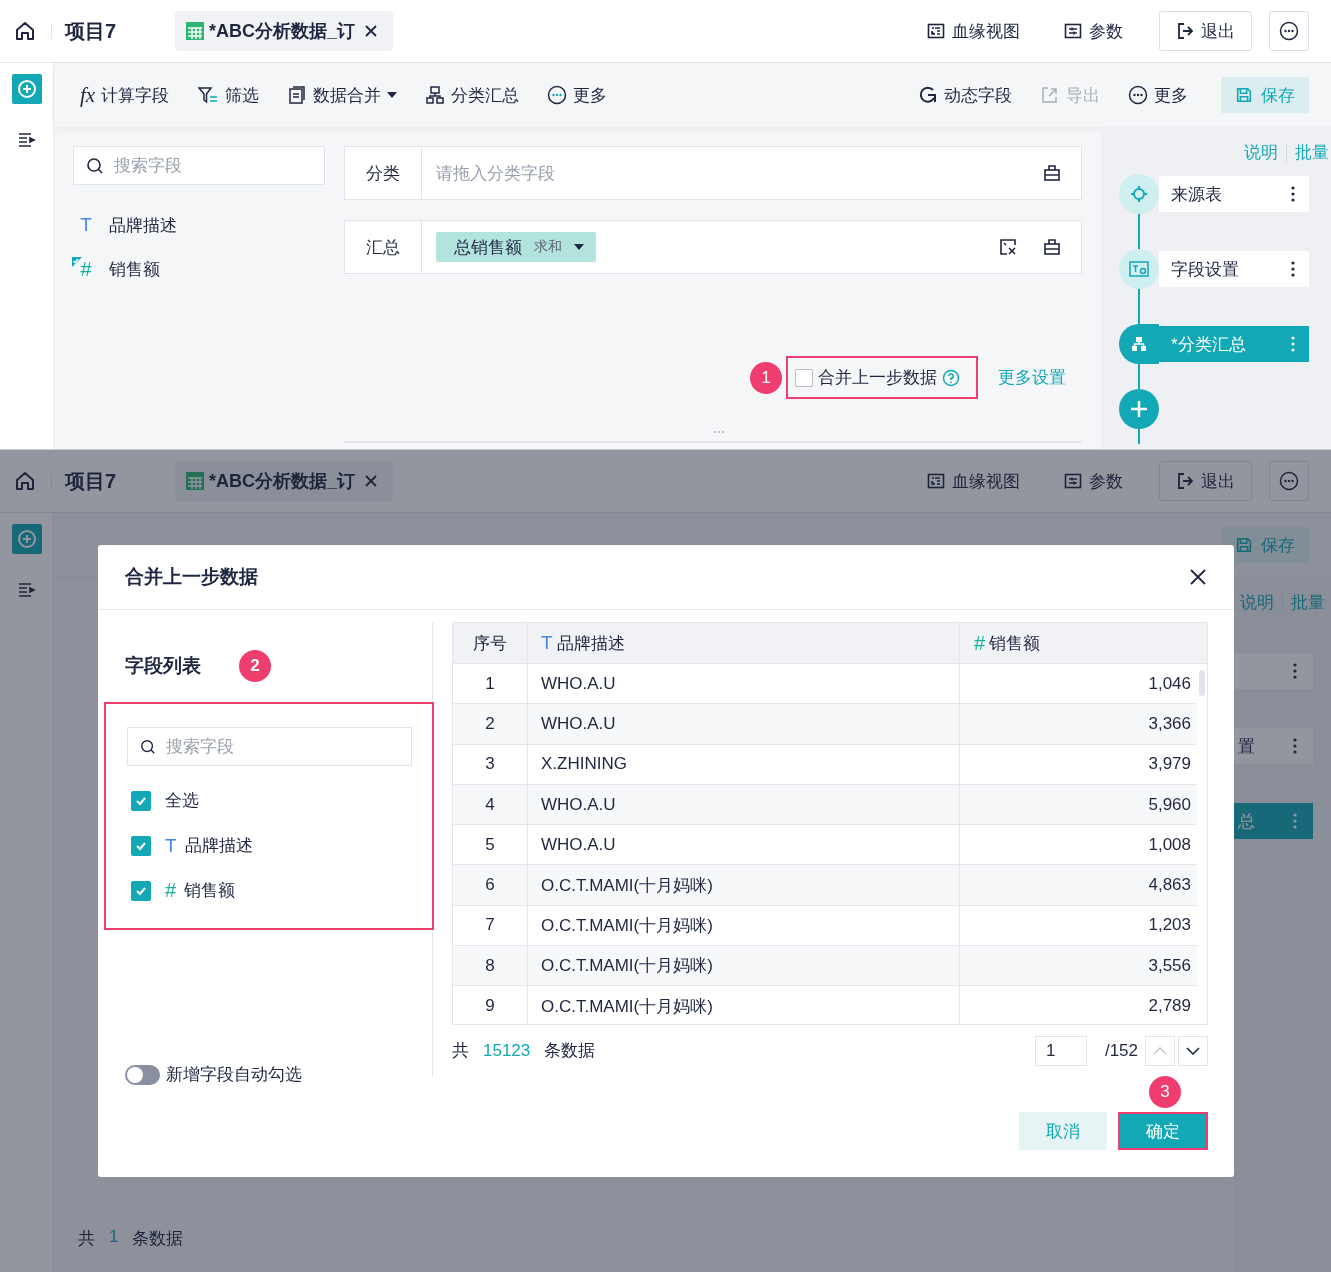 The image size is (1331, 1272). What do you see at coordinates (1234, 194) in the screenshot?
I see `step-item: 来源表` at bounding box center [1234, 194].